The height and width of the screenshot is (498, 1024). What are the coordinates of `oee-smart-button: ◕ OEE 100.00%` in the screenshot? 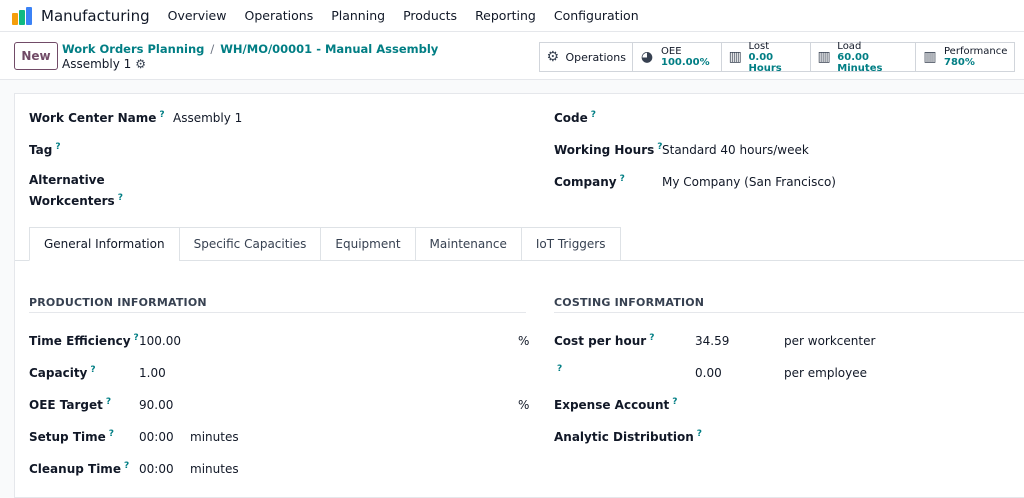 It's located at (677, 57).